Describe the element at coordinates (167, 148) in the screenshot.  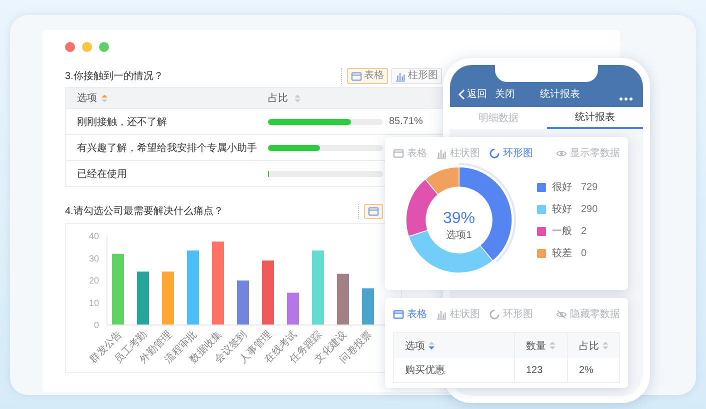
I see `option-text: 有兴趣了解，希望给我安排个专属小助手` at that location.